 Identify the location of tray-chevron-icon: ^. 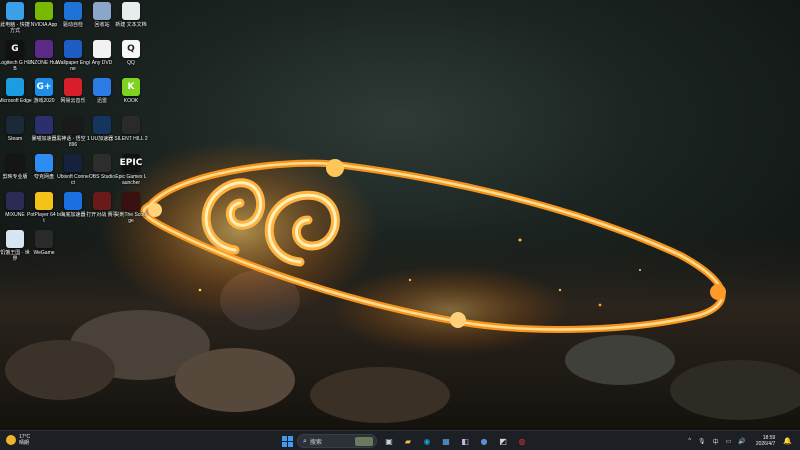
(689, 441).